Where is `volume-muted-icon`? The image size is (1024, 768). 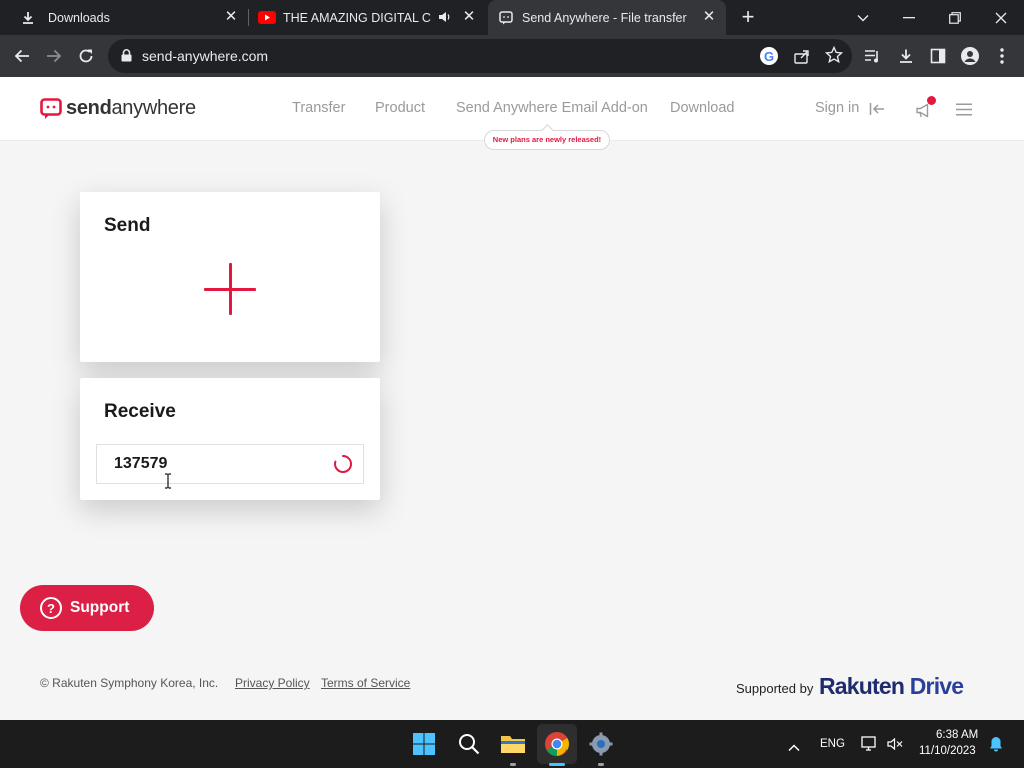
volume-muted-icon is located at coordinates (895, 746).